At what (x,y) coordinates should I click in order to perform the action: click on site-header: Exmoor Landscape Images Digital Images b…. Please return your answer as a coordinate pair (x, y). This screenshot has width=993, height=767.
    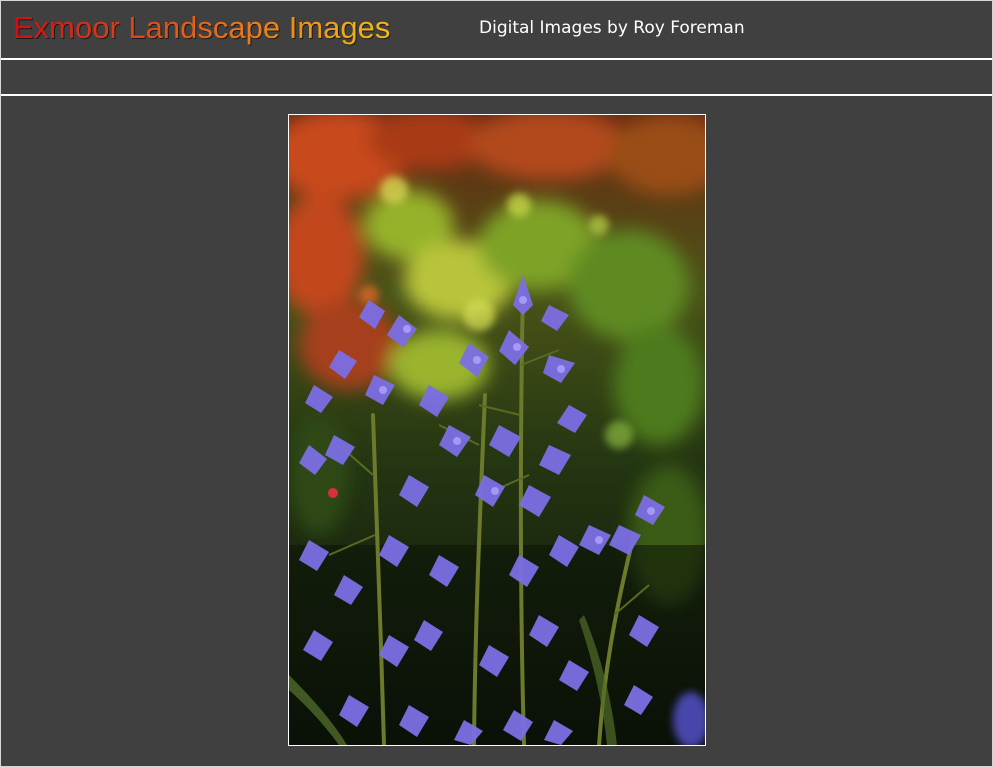
    Looking at the image, I should click on (496, 29).